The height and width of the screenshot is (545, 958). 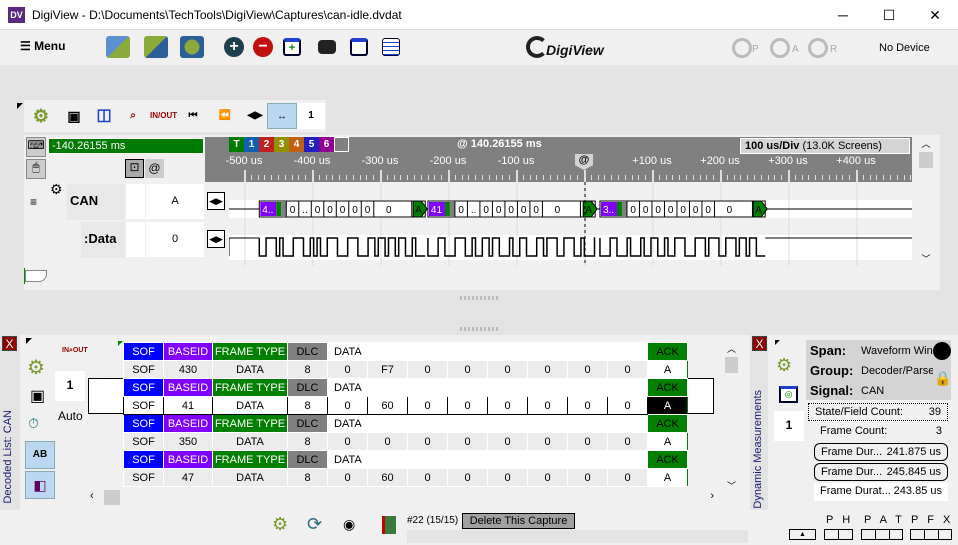 What do you see at coordinates (154, 168) in the screenshot?
I see `at-button: @` at bounding box center [154, 168].